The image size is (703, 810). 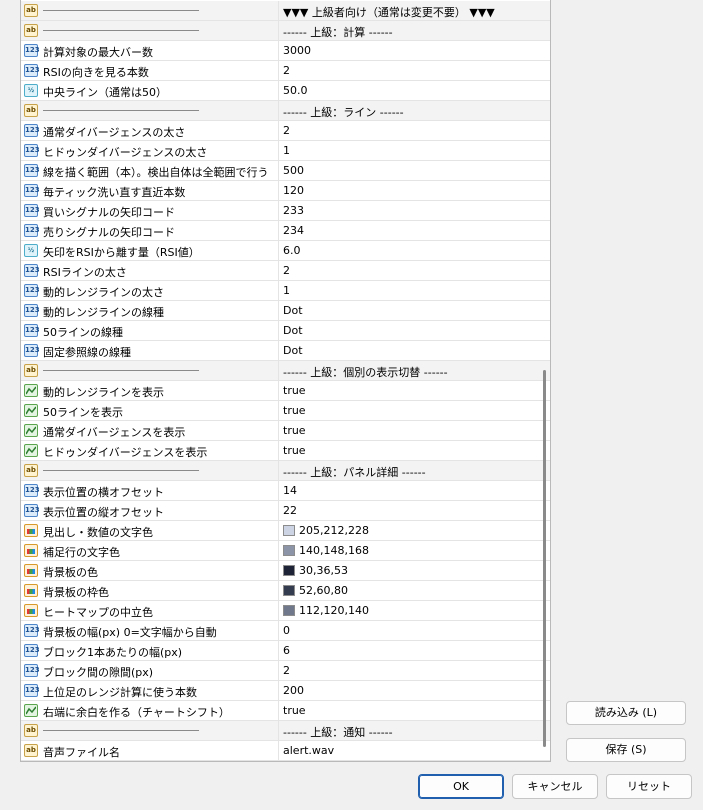 I want to click on separator-row: ab ------ 上級：ライン ------, so click(x=285, y=111).